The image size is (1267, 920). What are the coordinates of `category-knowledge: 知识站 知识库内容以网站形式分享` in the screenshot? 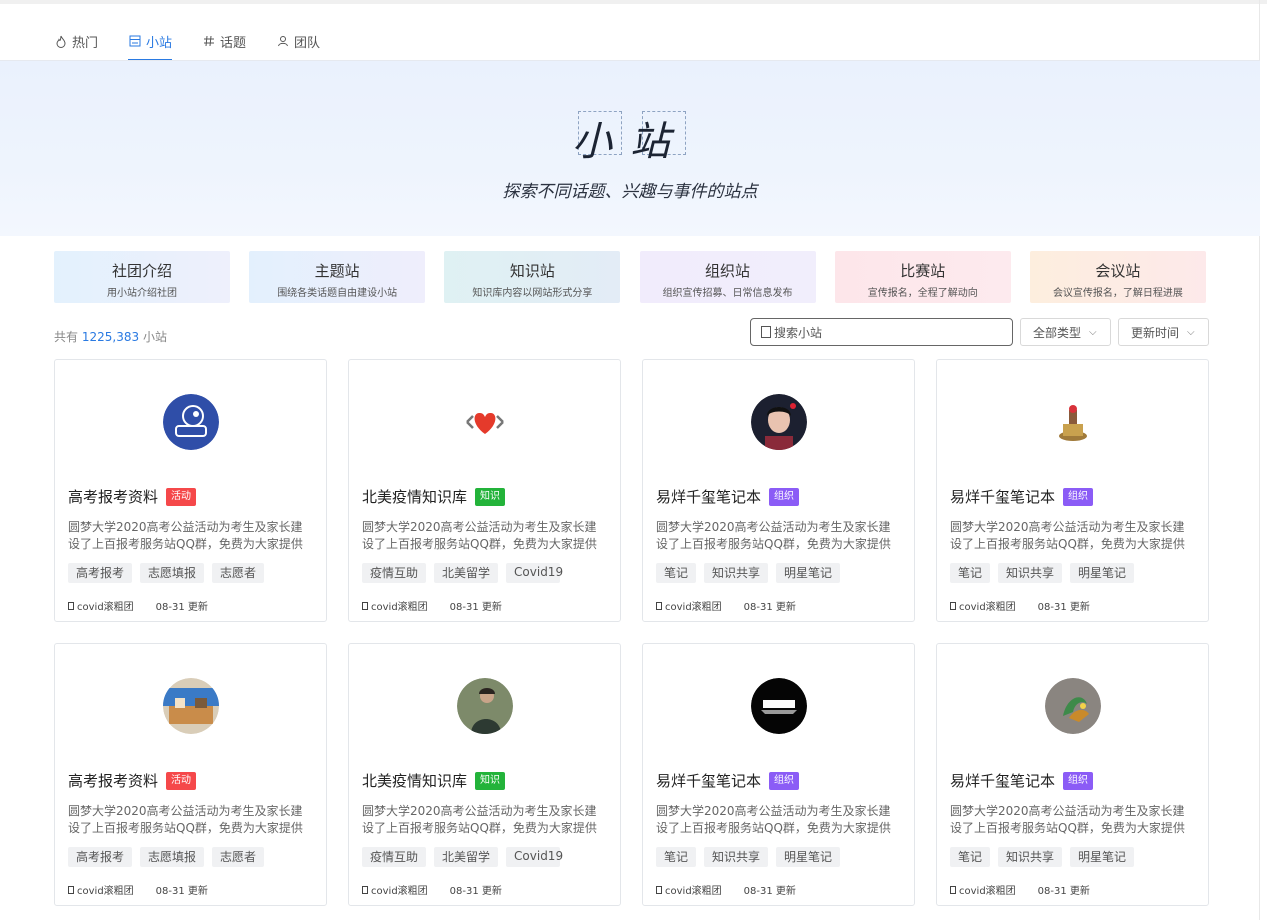 It's located at (532, 277).